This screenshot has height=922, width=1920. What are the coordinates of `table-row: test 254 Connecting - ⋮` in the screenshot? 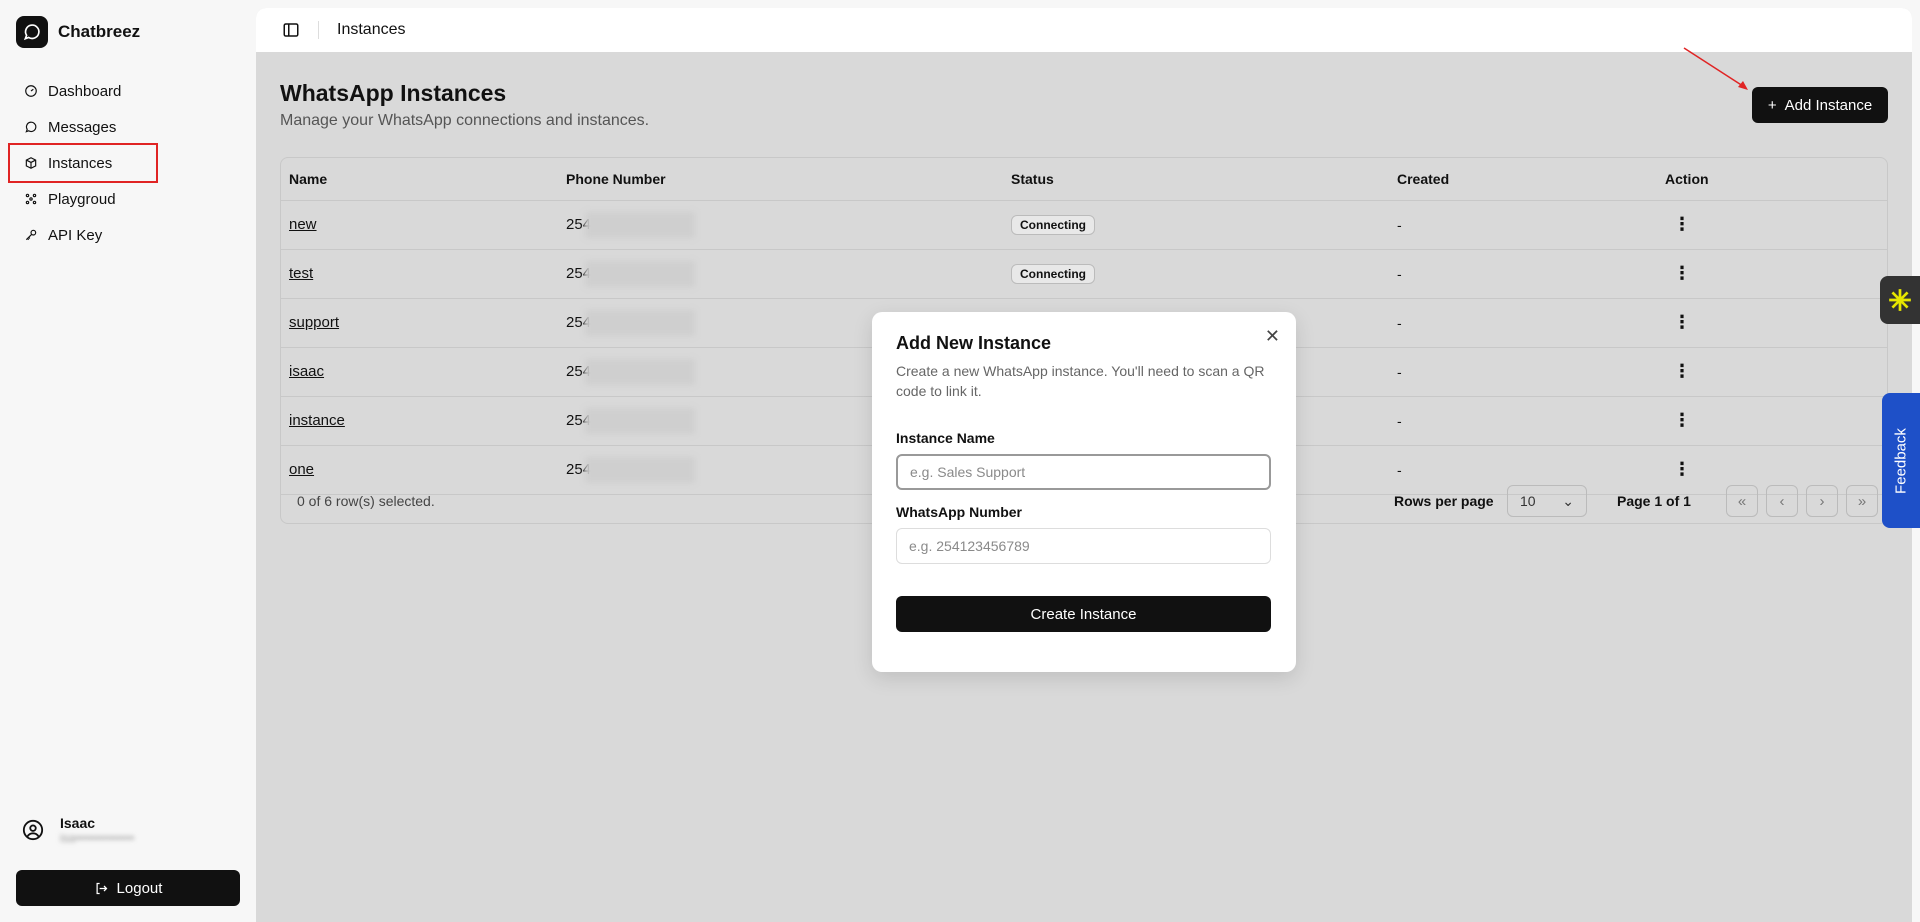 It's located at (1084, 274).